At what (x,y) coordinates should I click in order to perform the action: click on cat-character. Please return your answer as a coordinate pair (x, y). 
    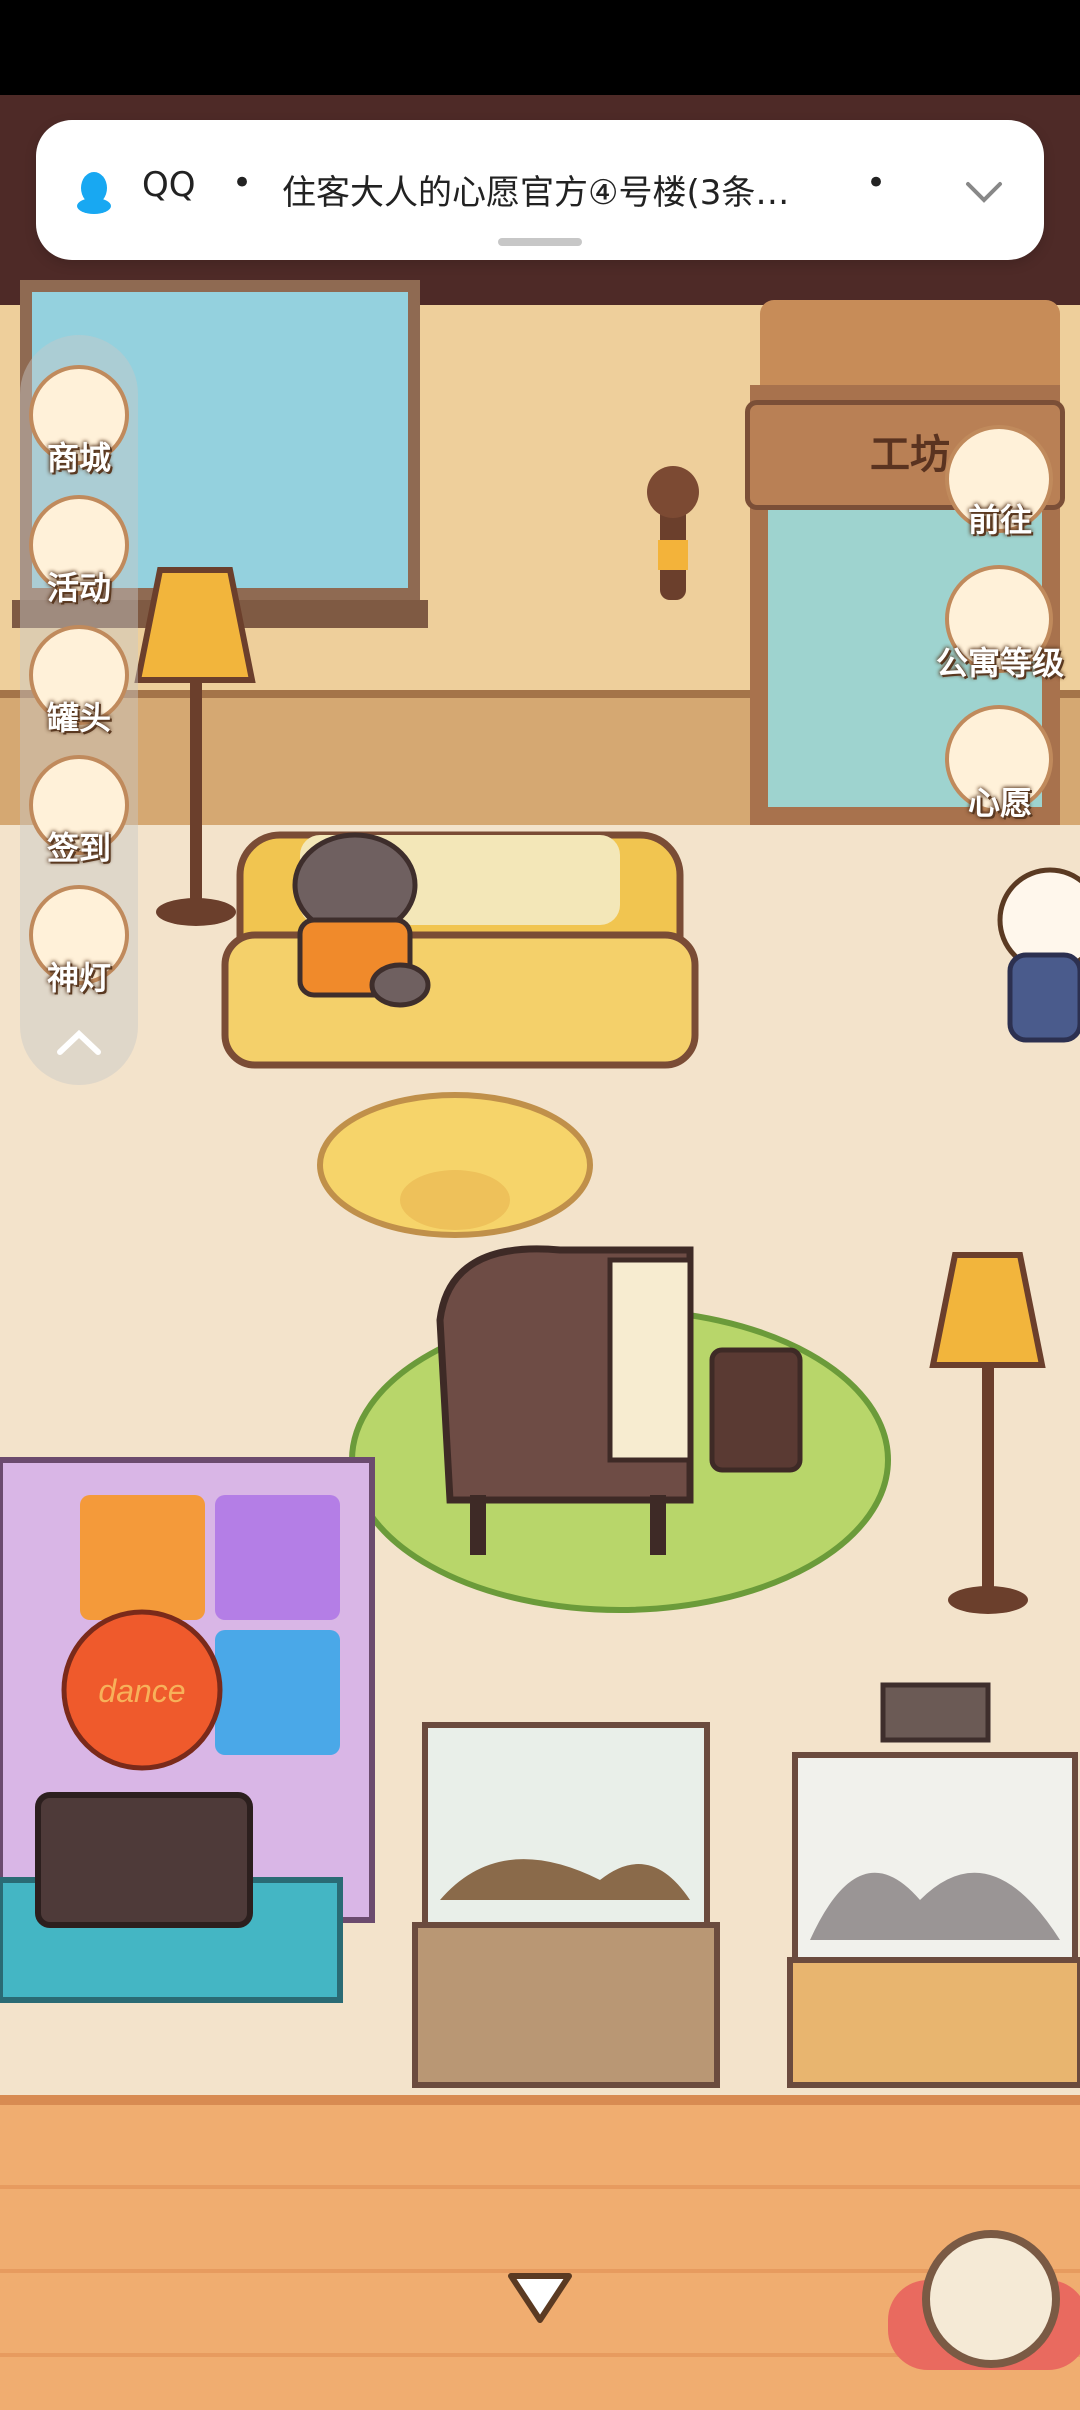
    Looking at the image, I should click on (1038, 955).